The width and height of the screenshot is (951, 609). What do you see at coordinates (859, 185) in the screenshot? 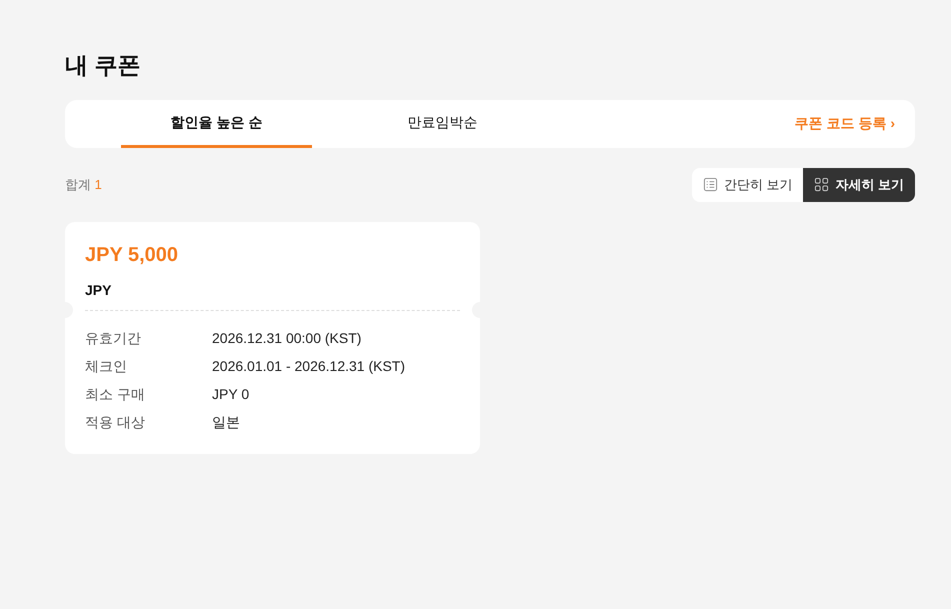
I see `view-toggle-button: 자세히 보기` at bounding box center [859, 185].